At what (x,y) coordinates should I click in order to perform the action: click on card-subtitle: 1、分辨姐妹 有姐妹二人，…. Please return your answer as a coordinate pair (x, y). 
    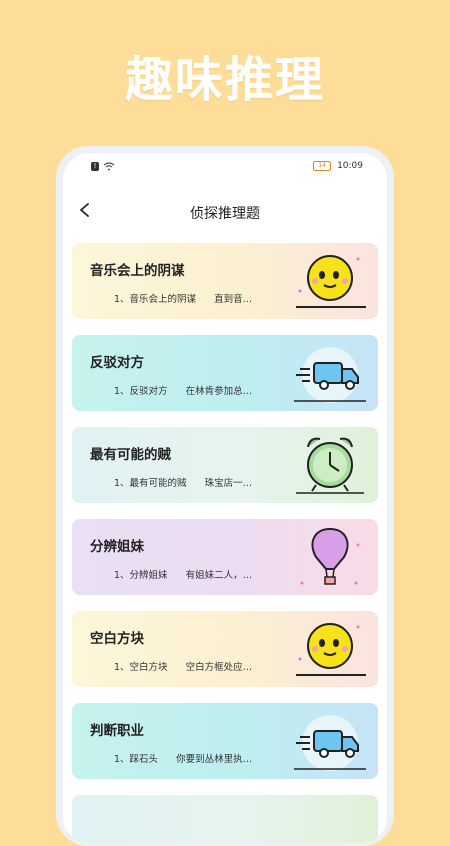
    Looking at the image, I should click on (183, 575).